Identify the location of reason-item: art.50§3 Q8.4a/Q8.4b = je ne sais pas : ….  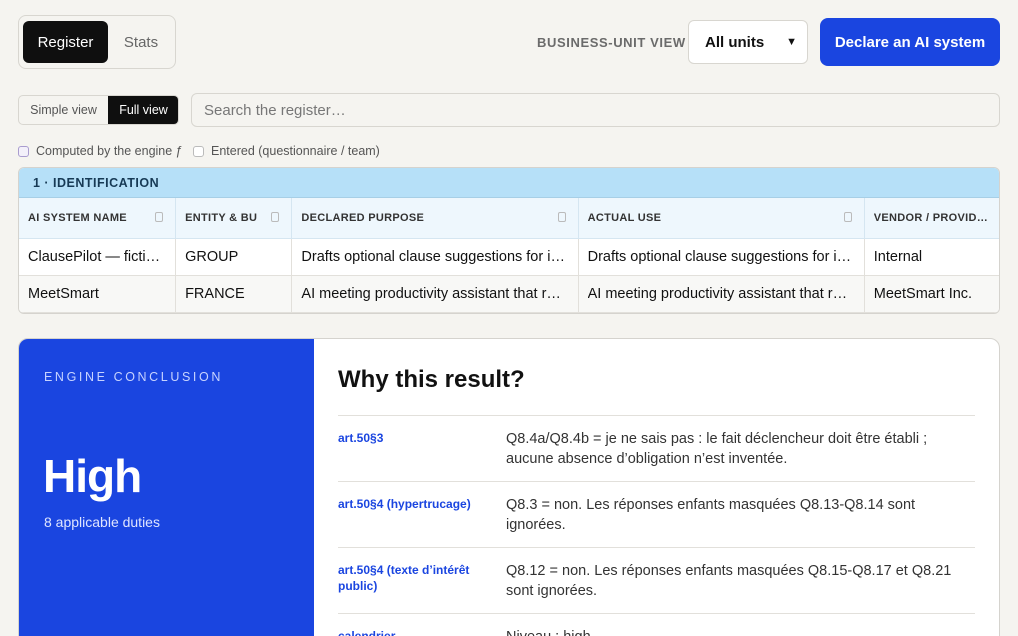
(656, 448).